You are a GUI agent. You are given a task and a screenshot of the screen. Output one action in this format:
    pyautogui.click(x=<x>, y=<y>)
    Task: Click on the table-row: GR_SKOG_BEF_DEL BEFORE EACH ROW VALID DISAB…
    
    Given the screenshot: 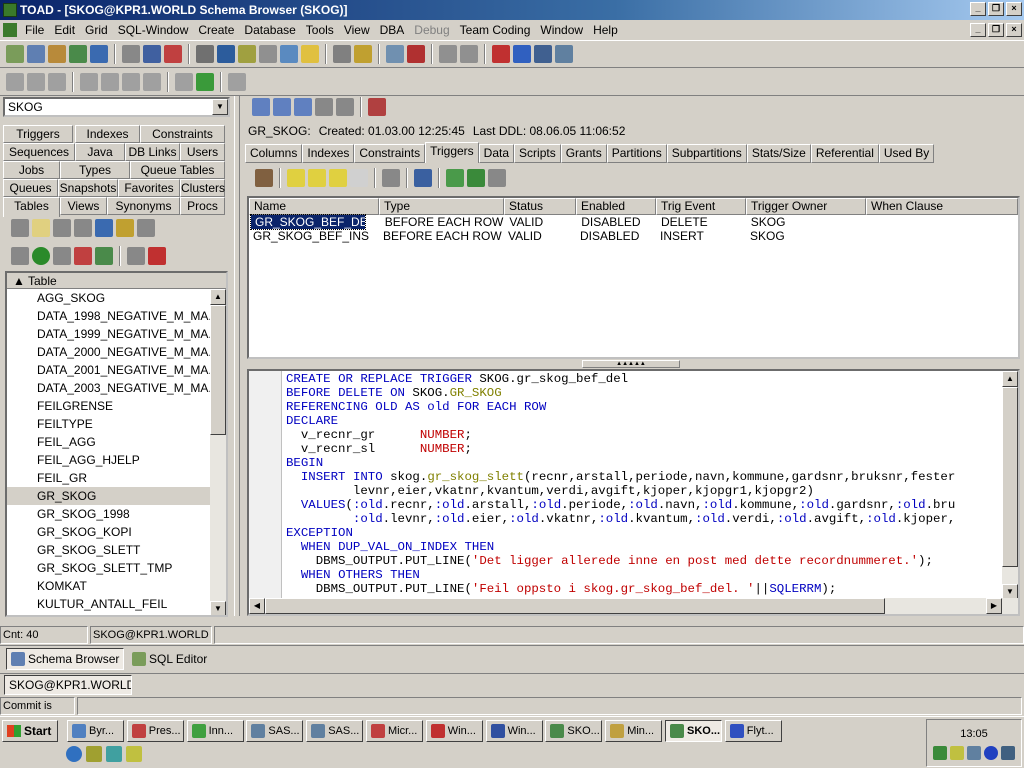 What is the action you would take?
    pyautogui.click(x=633, y=222)
    